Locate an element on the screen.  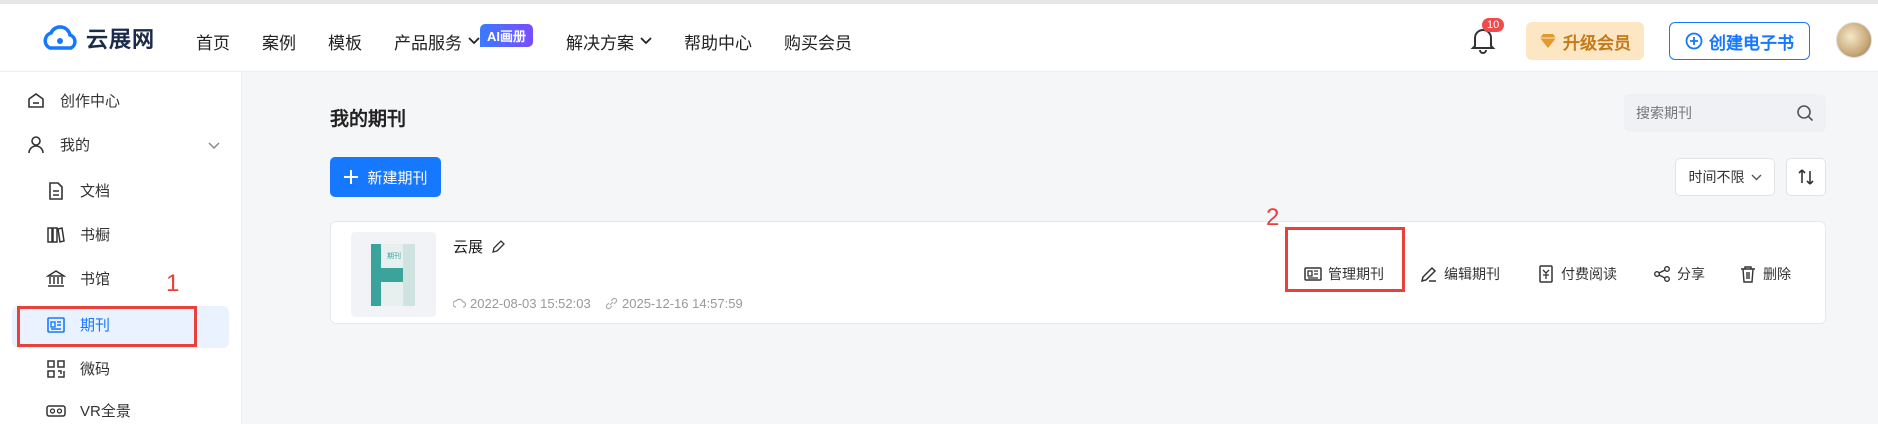
bookshelf-icon is located at coordinates (56, 234).